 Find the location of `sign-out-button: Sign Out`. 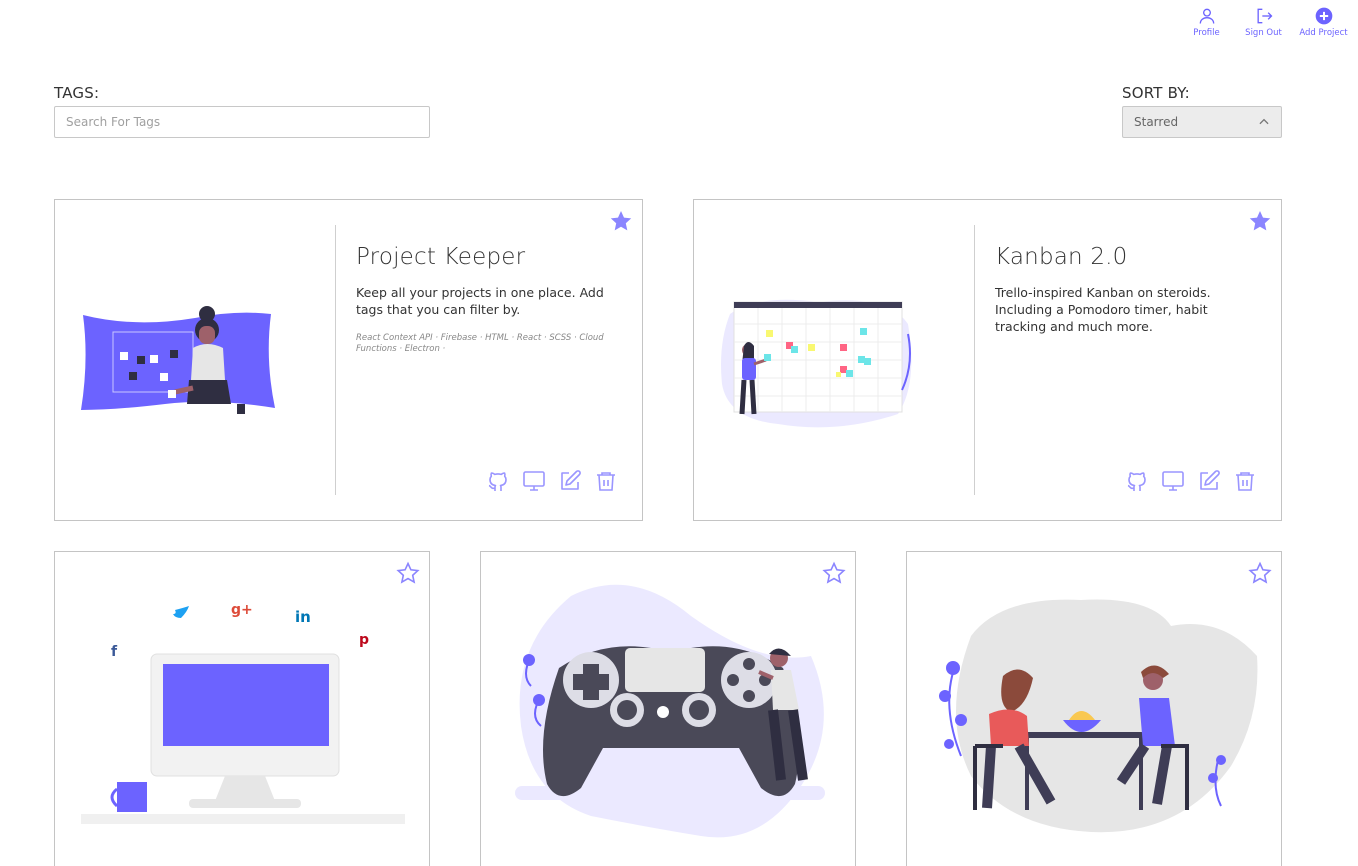

sign-out-button: Sign Out is located at coordinates (1263, 22).